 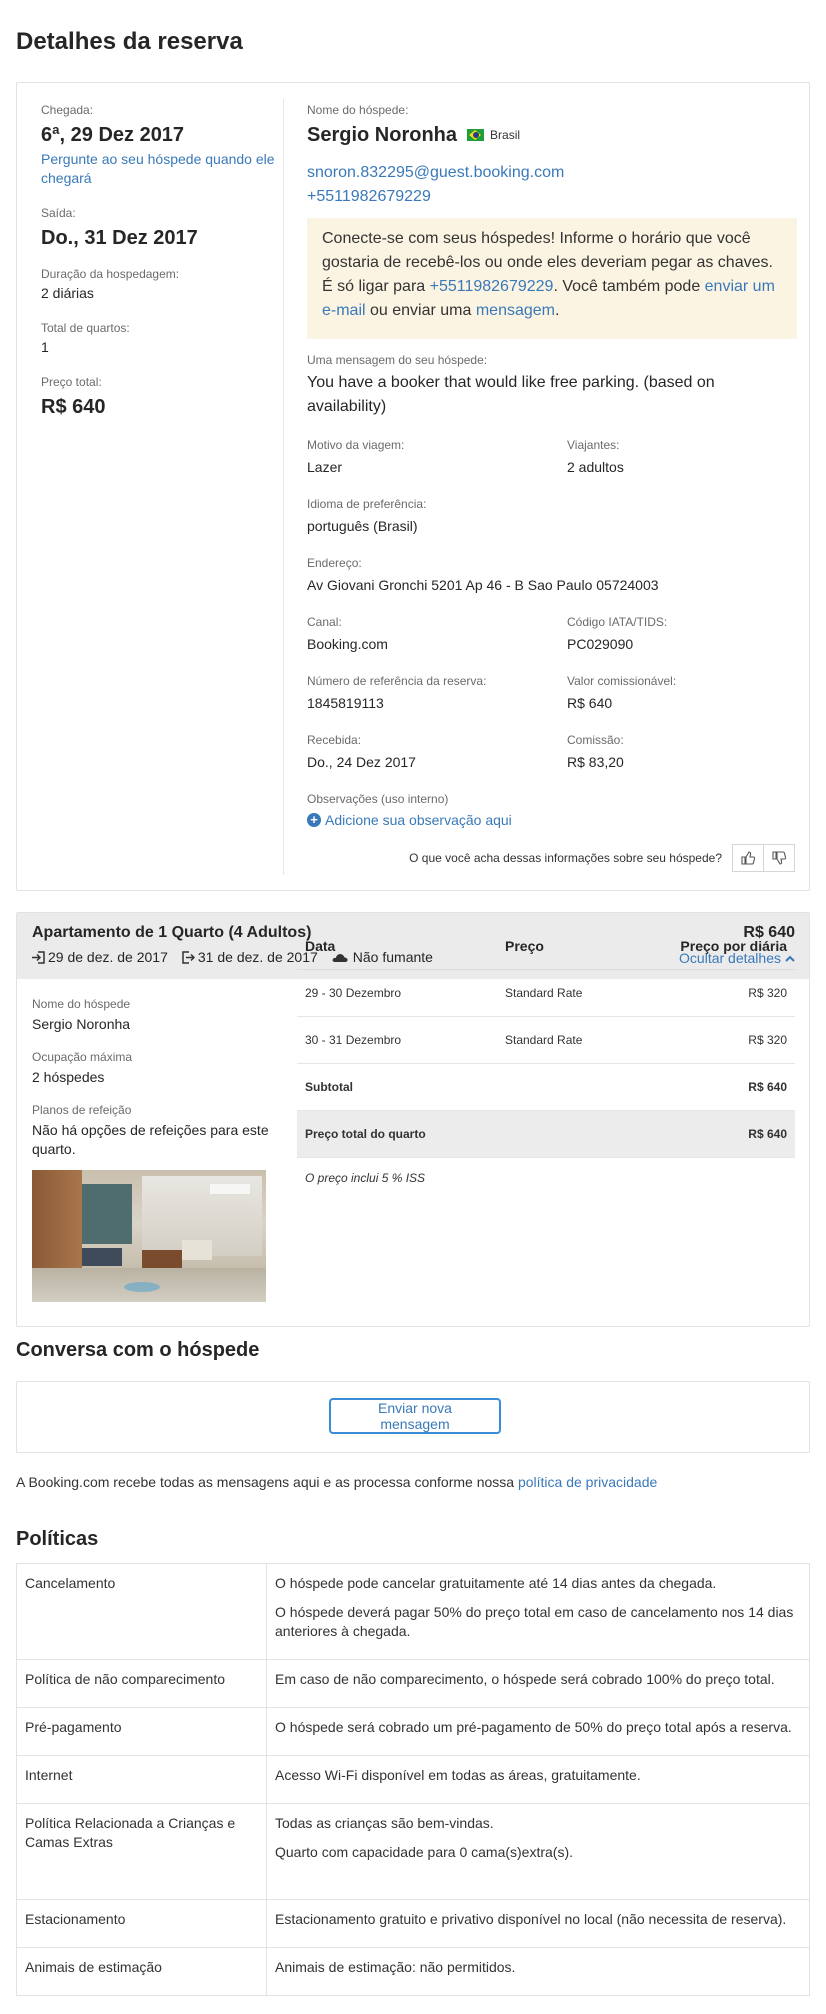 I want to click on table-row: 30 - 31 Dezembro Standard Rate R$ 320, so click(x=546, y=1040).